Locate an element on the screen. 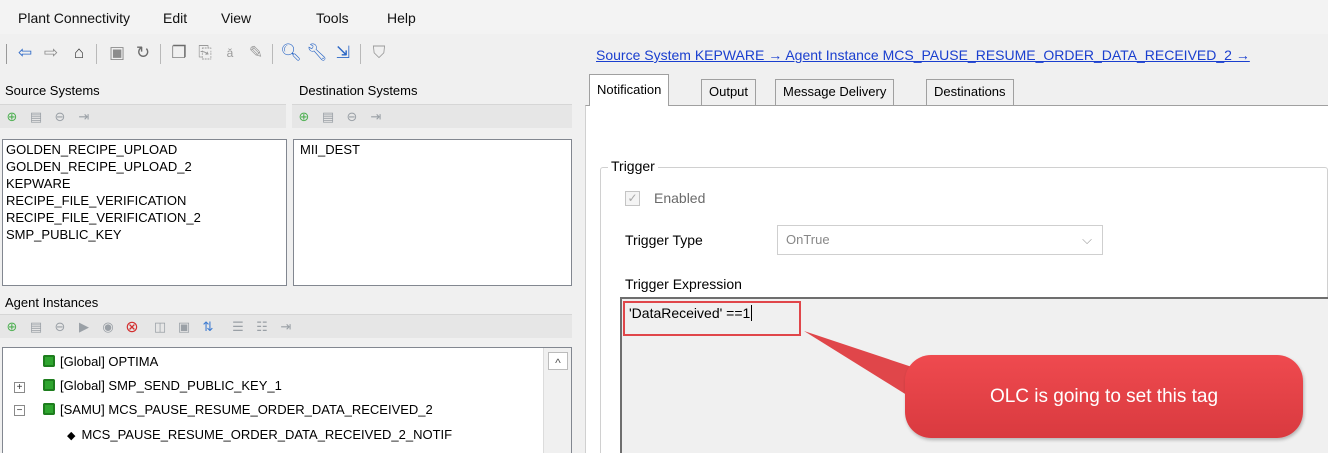  sort-icon: ⇅ is located at coordinates (208, 327).